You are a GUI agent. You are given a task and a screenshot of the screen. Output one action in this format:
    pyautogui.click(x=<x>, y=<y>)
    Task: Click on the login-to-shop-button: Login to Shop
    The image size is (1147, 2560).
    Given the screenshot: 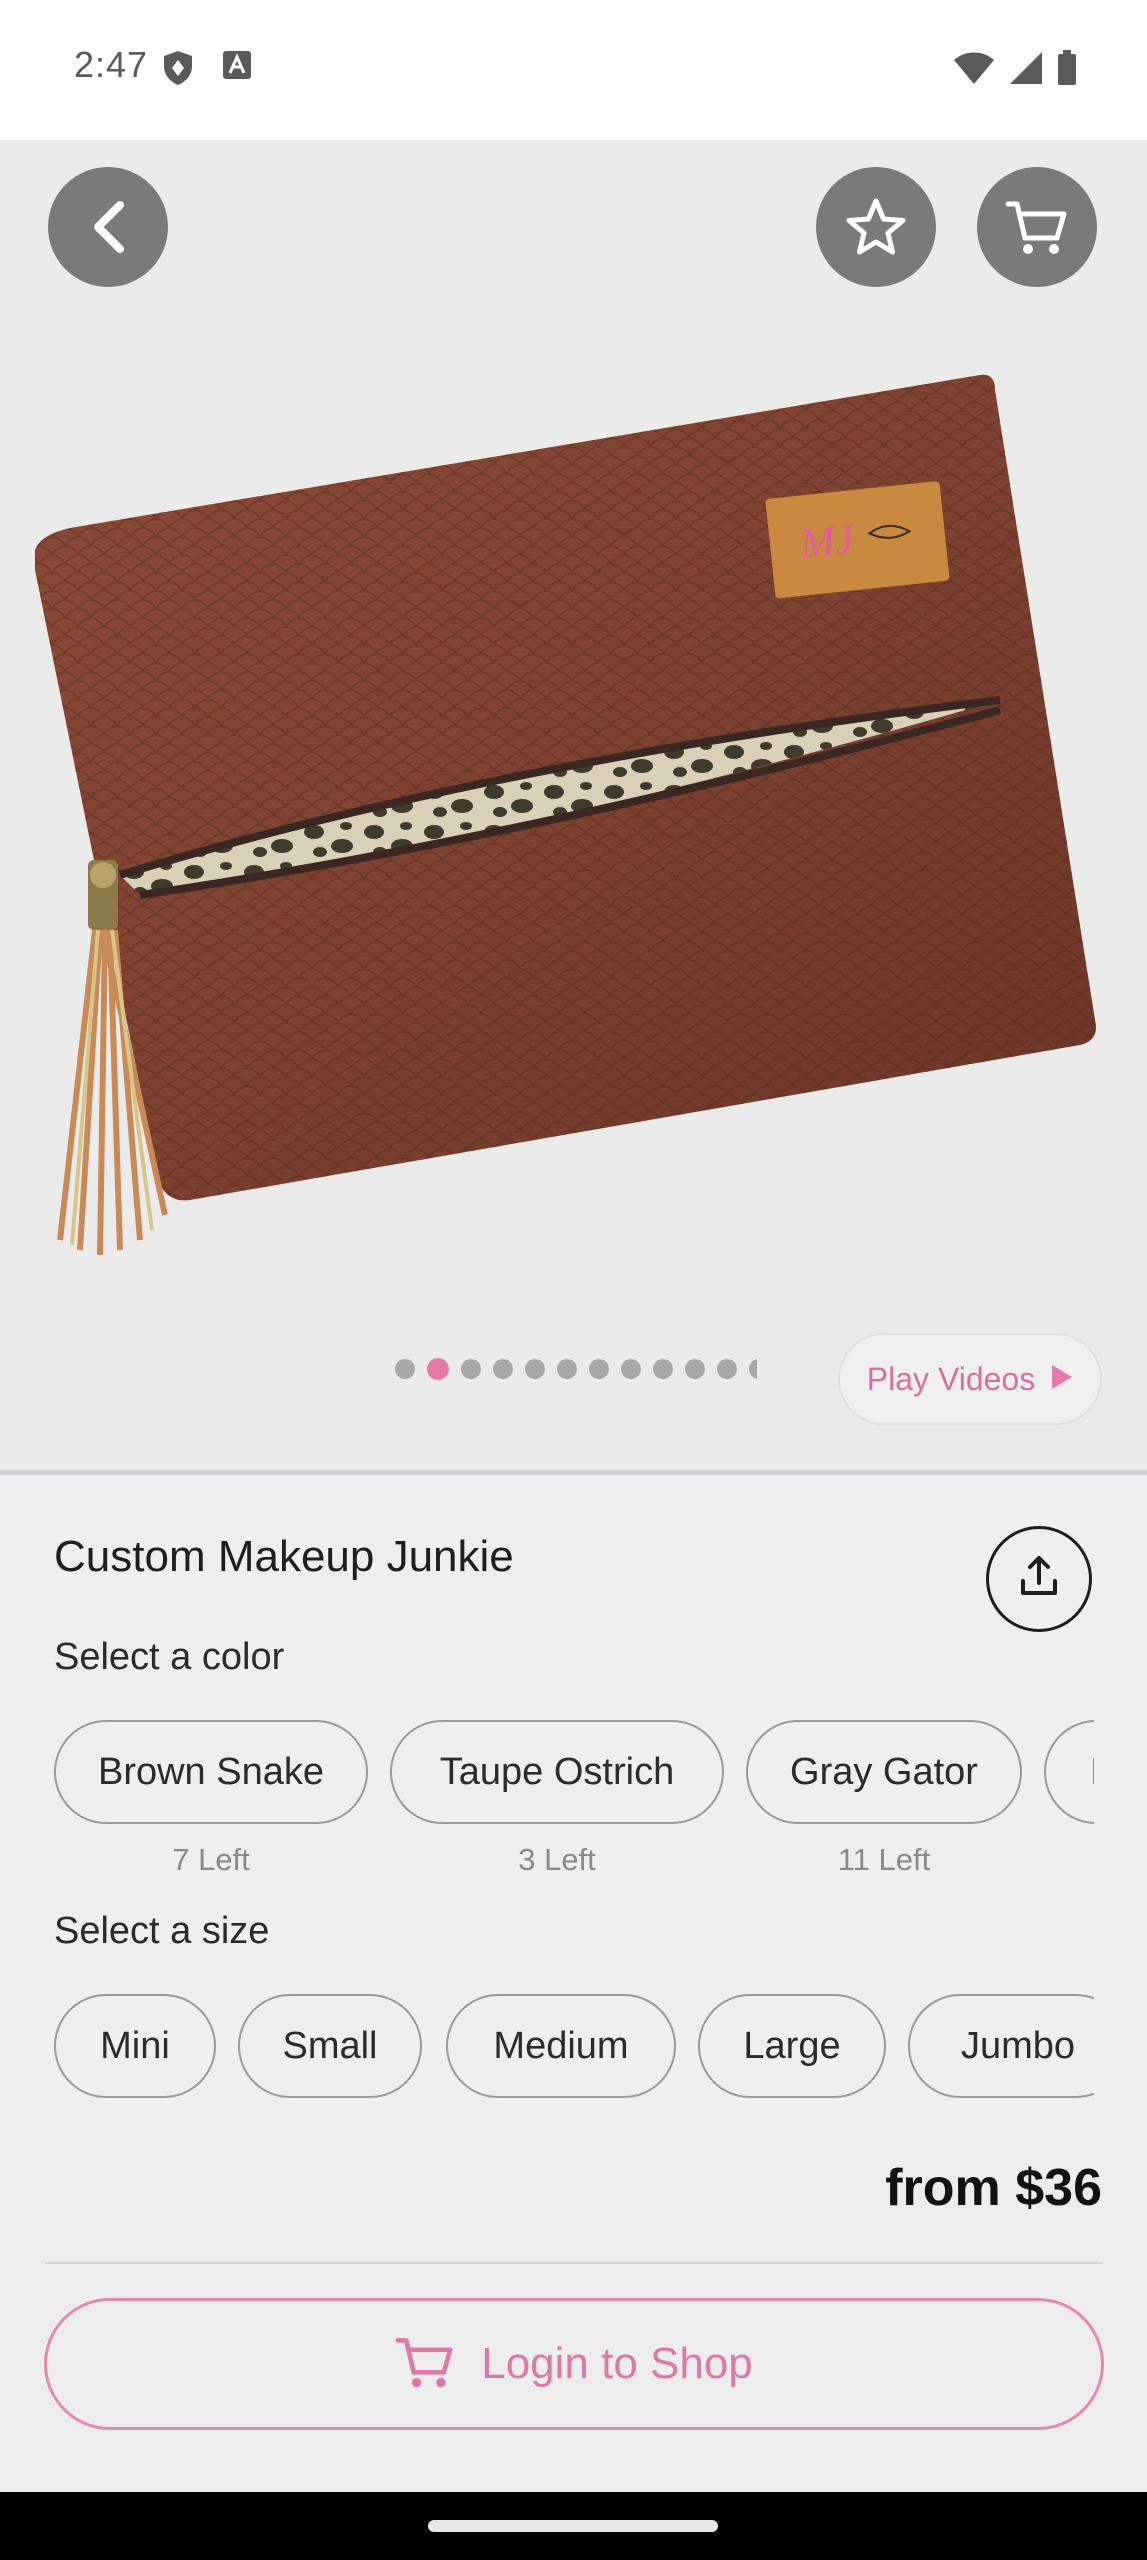 What is the action you would take?
    pyautogui.click(x=574, y=2364)
    